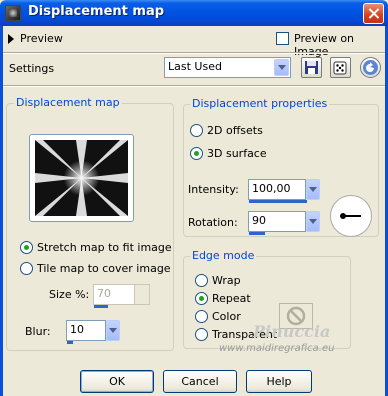 The width and height of the screenshot is (388, 396). I want to click on preview-label: Preview, so click(41, 38).